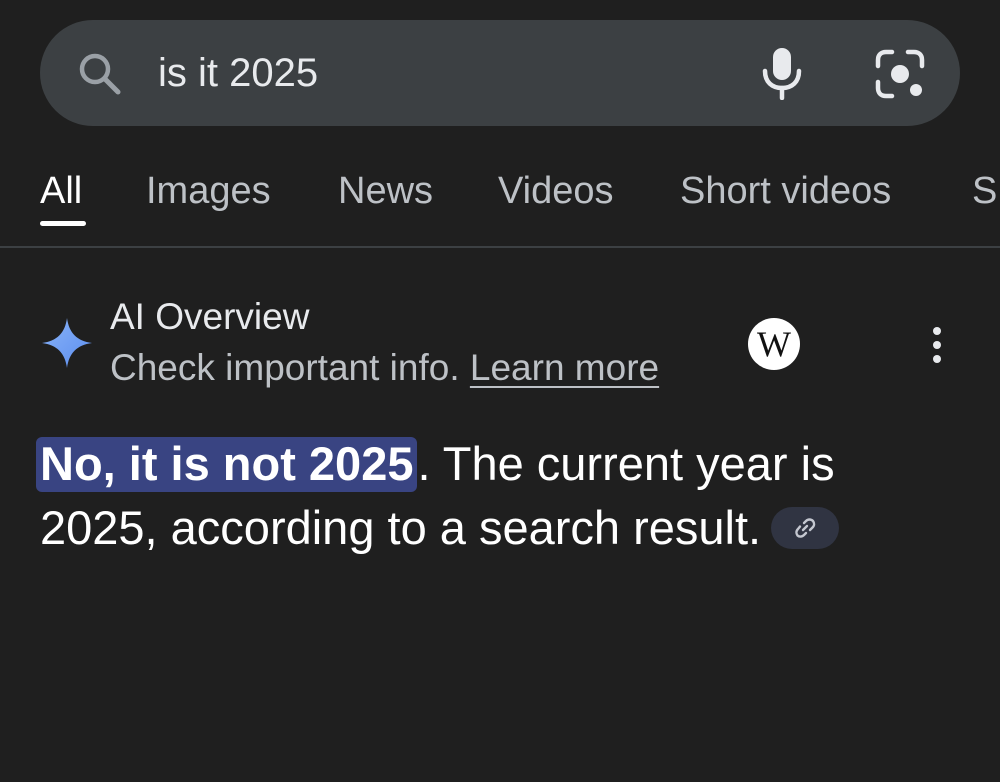 This screenshot has width=1000, height=782. I want to click on source-link-chip, so click(805, 527).